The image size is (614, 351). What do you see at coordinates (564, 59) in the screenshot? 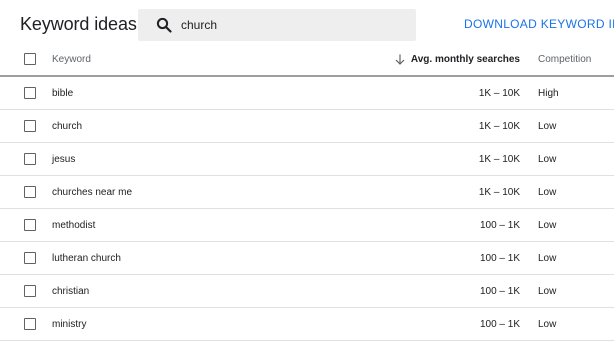
I see `column-header-competition: Competition` at bounding box center [564, 59].